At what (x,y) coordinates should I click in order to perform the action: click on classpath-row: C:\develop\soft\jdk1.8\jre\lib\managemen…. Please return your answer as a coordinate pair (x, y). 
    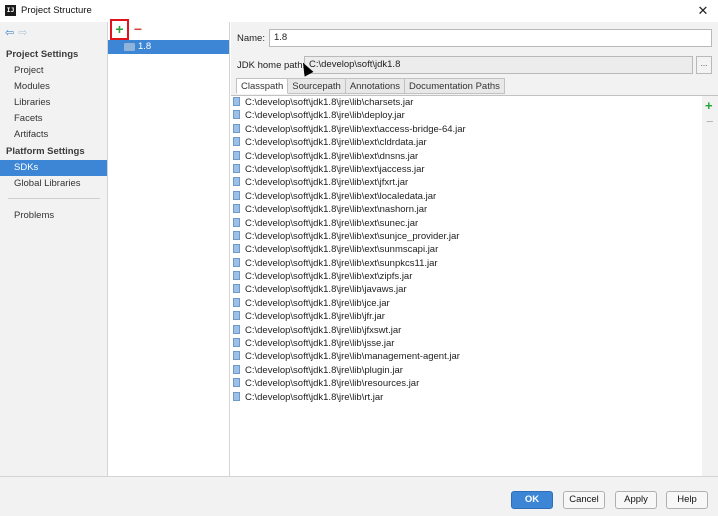
    Looking at the image, I should click on (466, 356).